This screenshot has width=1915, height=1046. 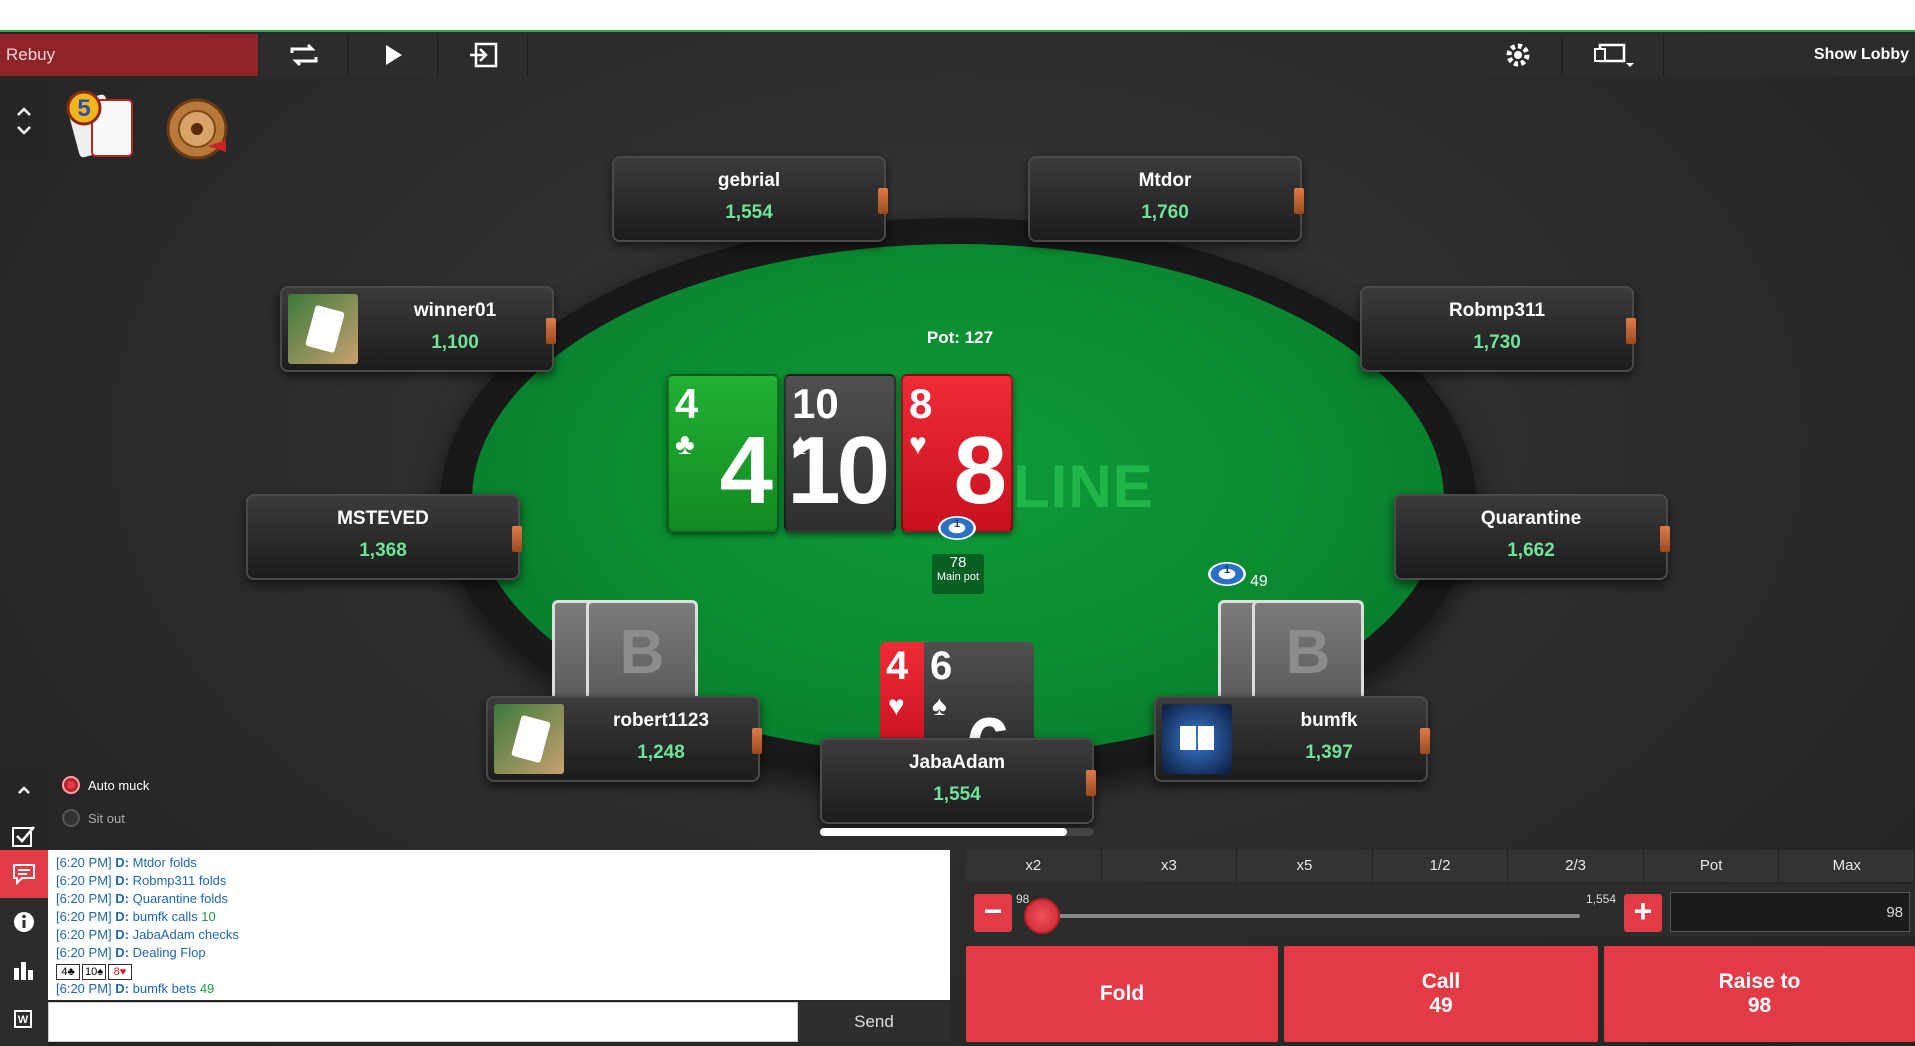 I want to click on notes-tab: W, so click(x=24, y=1018).